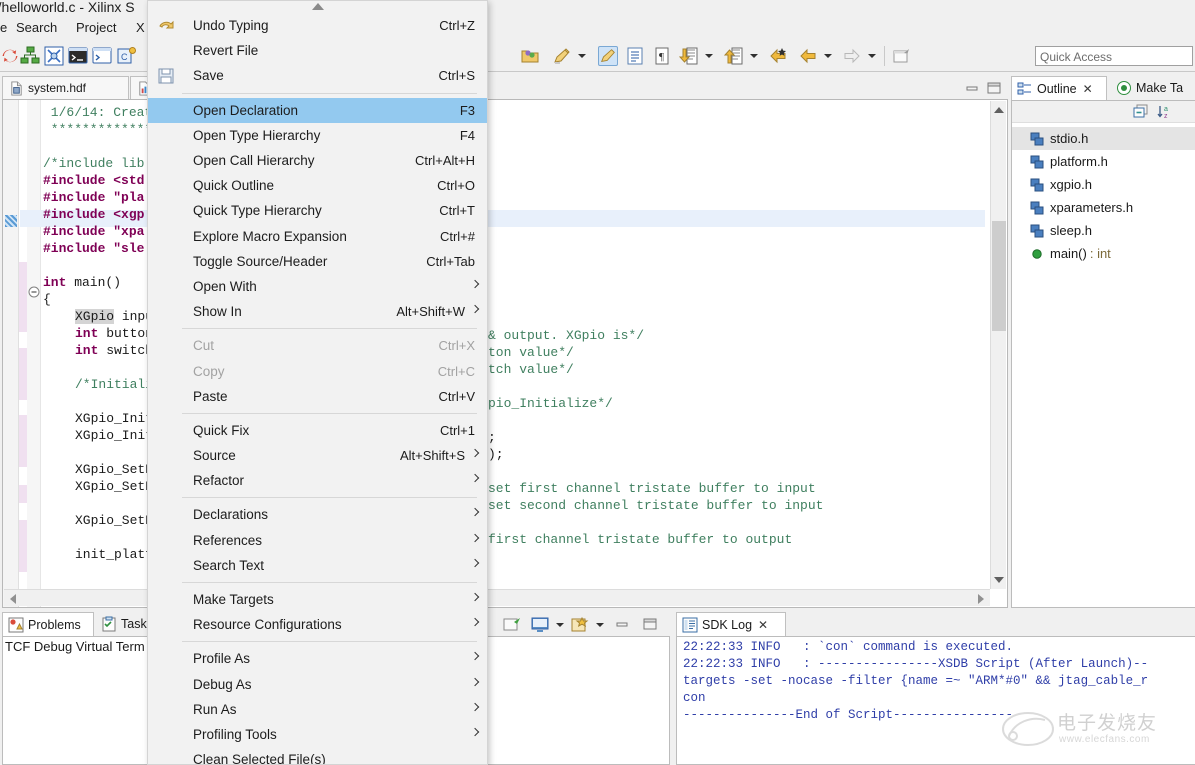 The height and width of the screenshot is (765, 1195). What do you see at coordinates (1103, 207) in the screenshot?
I see `outline-node: xparameters.h` at bounding box center [1103, 207].